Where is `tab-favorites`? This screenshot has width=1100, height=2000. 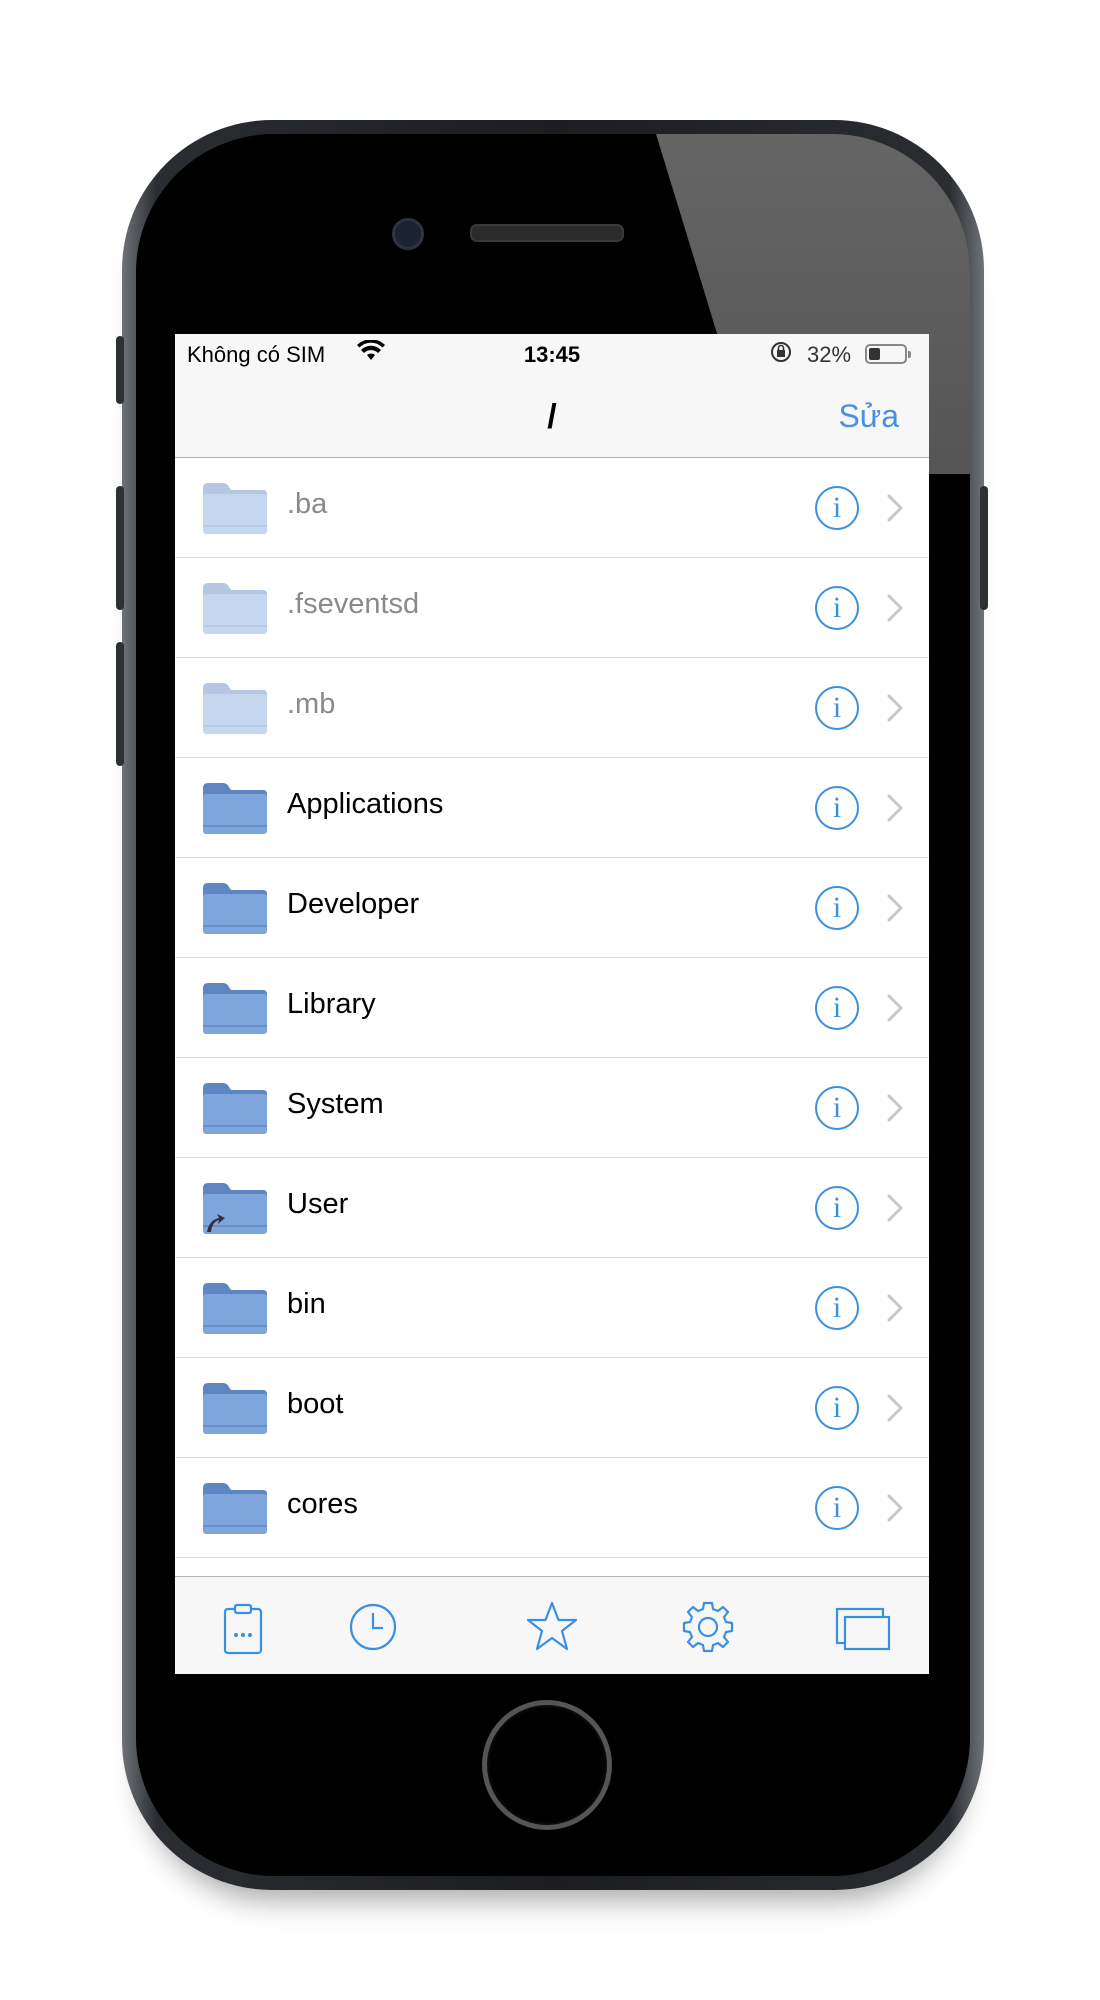 tab-favorites is located at coordinates (552, 1627).